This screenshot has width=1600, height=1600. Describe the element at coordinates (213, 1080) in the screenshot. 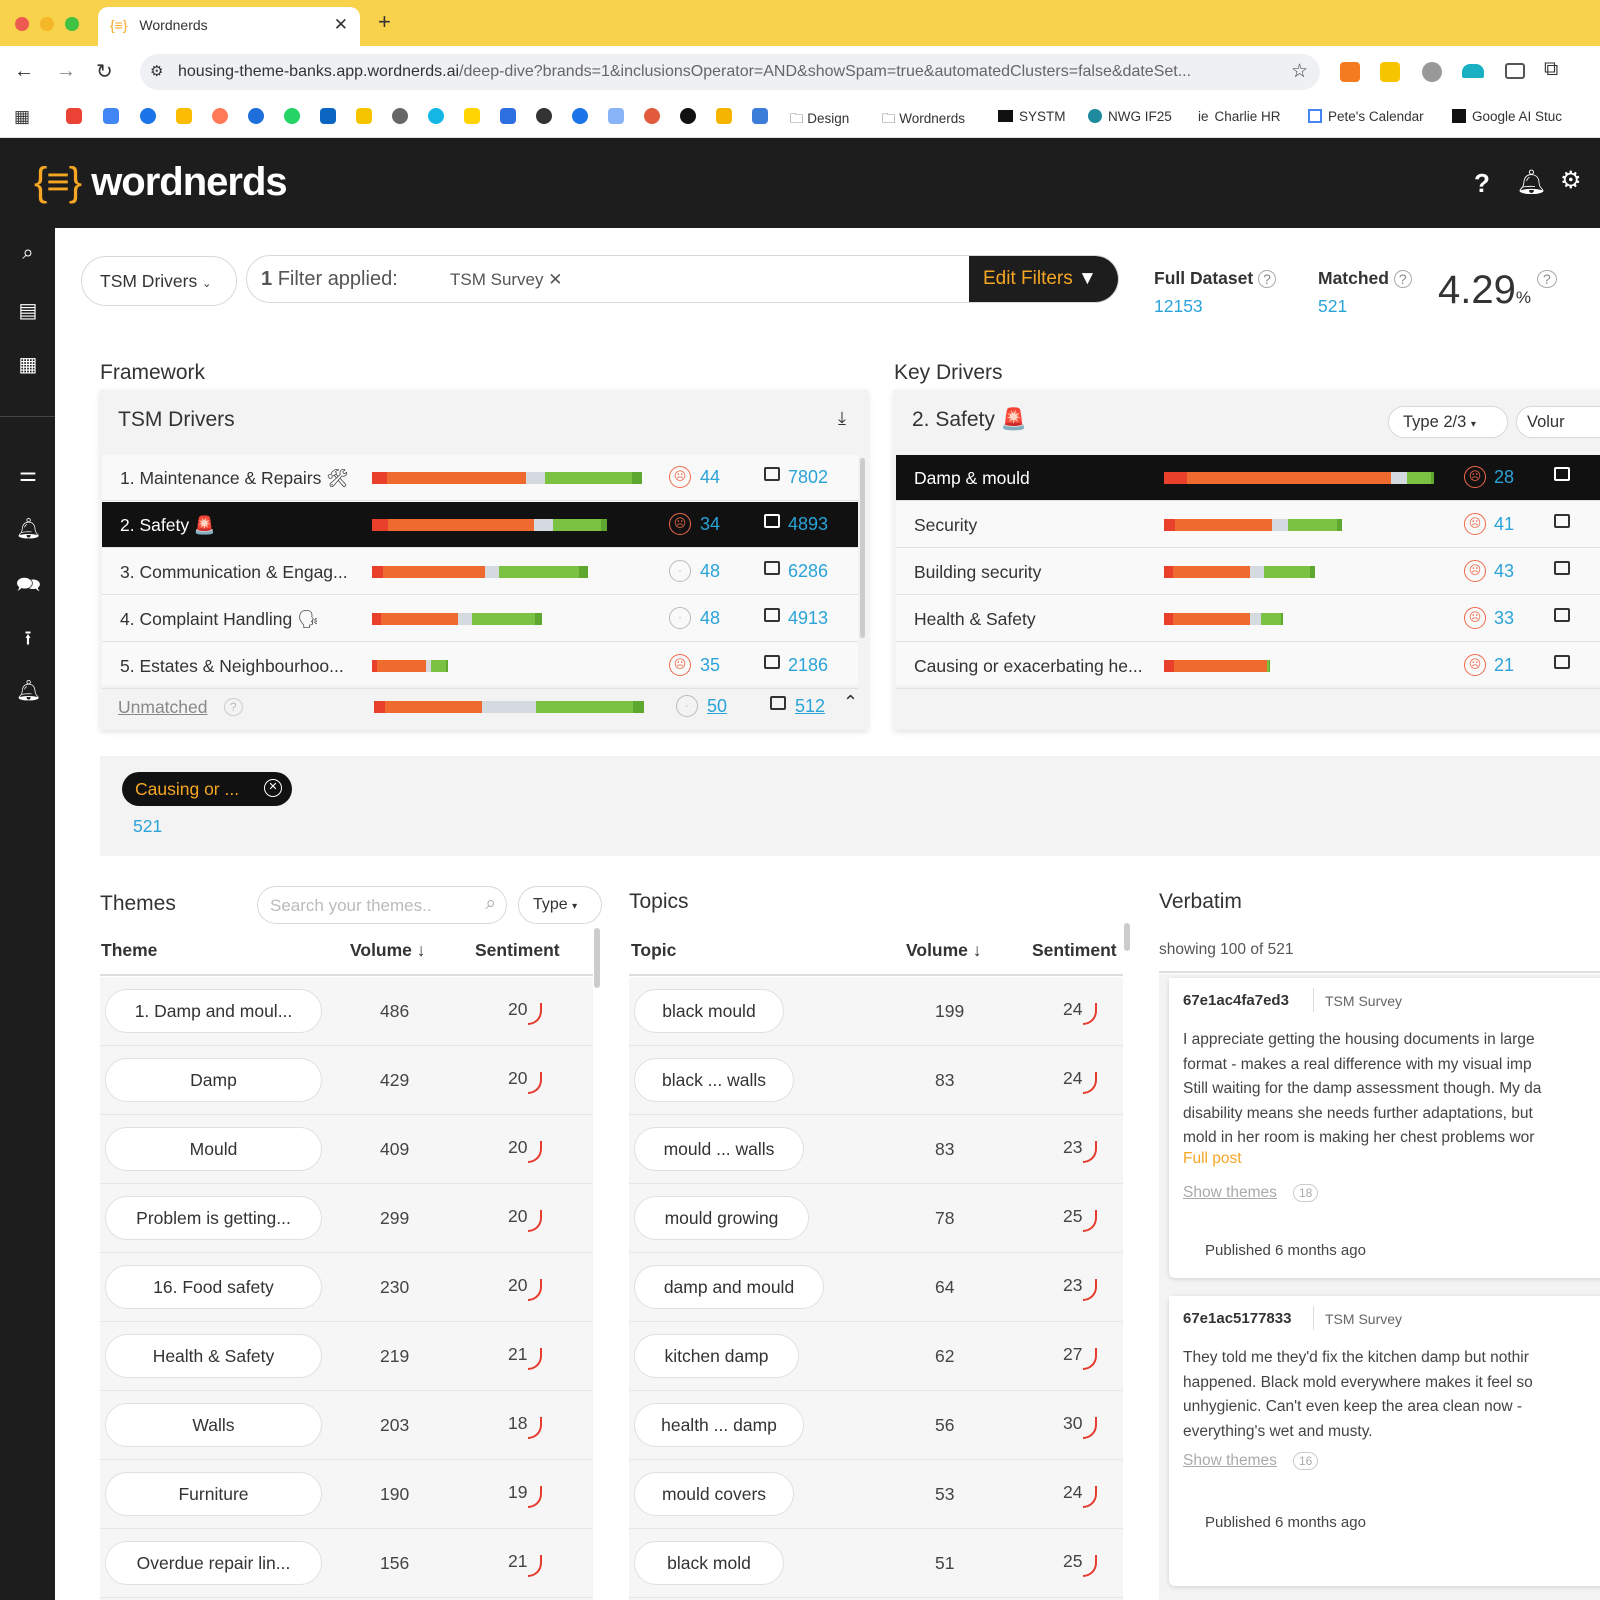

I see `theme-pill: Damp` at that location.